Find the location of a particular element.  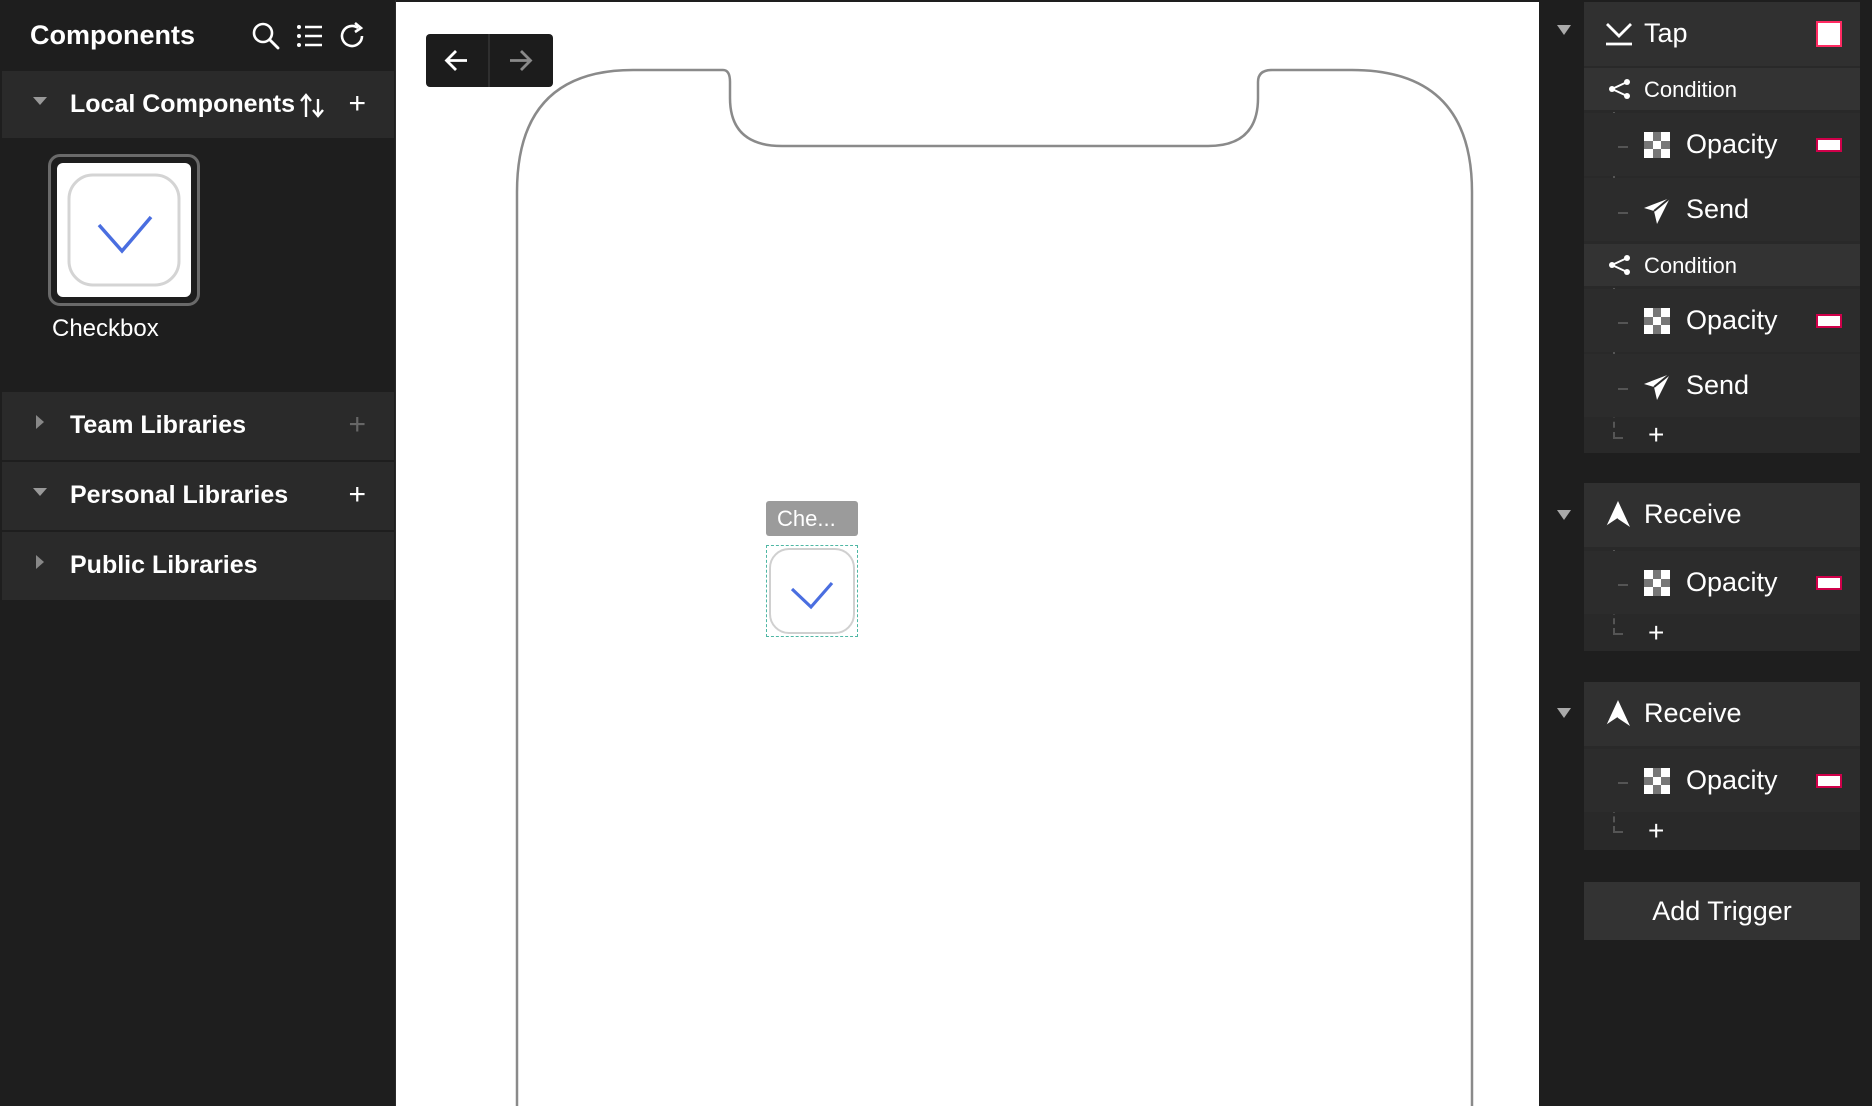

section-label: Local Components is located at coordinates (183, 104).